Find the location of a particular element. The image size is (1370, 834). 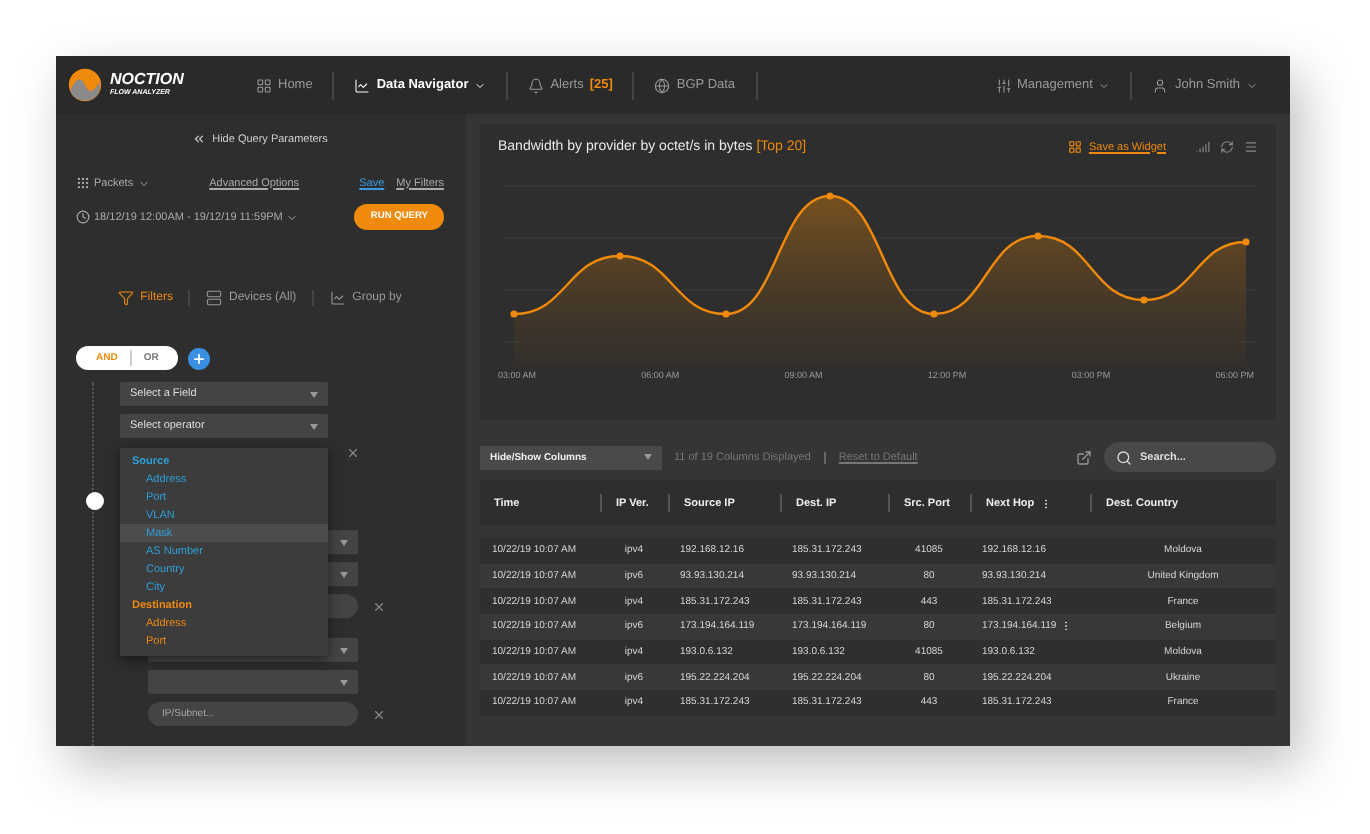

plus-icon is located at coordinates (199, 358).